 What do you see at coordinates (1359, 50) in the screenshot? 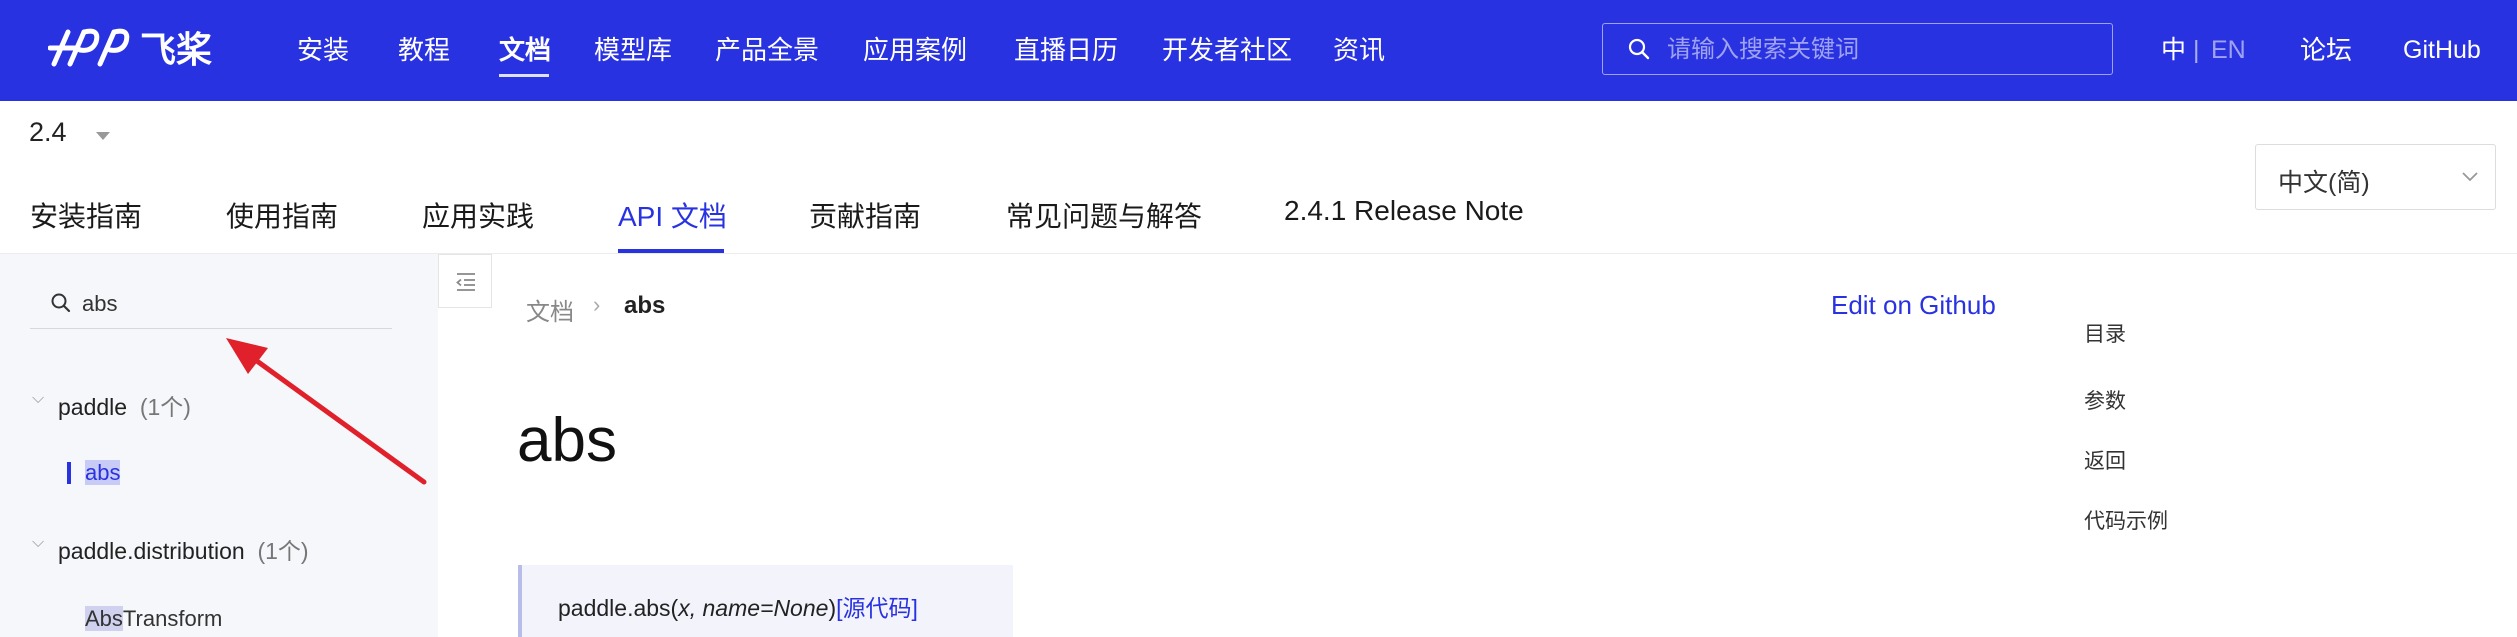
I see `nav-news: 资讯` at bounding box center [1359, 50].